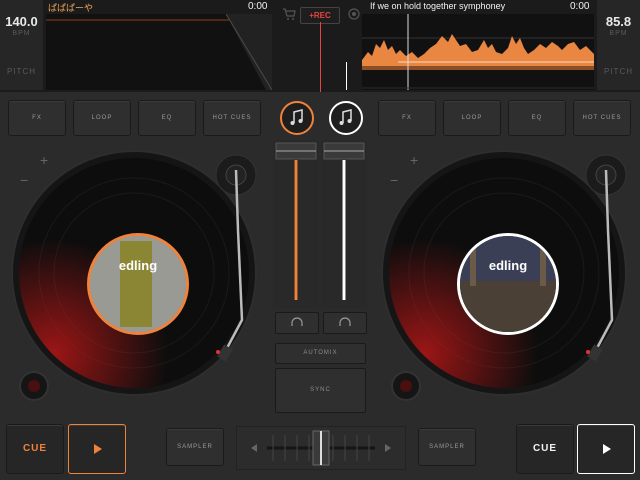 This screenshot has height=480, width=640. What do you see at coordinates (618, 45) in the screenshot?
I see `right-bpm-panel: 85.8 BPM PITCH` at bounding box center [618, 45].